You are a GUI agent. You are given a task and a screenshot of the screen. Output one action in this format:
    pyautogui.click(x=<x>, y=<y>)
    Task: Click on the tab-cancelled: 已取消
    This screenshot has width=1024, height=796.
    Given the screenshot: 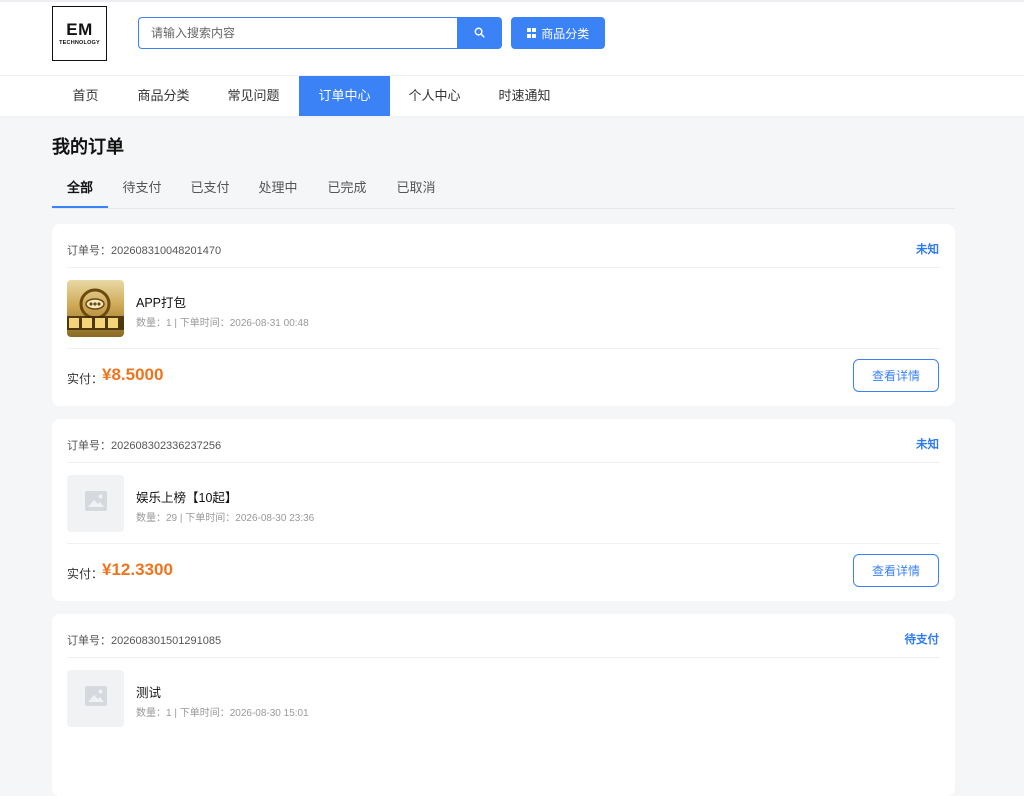 What is the action you would take?
    pyautogui.click(x=416, y=189)
    